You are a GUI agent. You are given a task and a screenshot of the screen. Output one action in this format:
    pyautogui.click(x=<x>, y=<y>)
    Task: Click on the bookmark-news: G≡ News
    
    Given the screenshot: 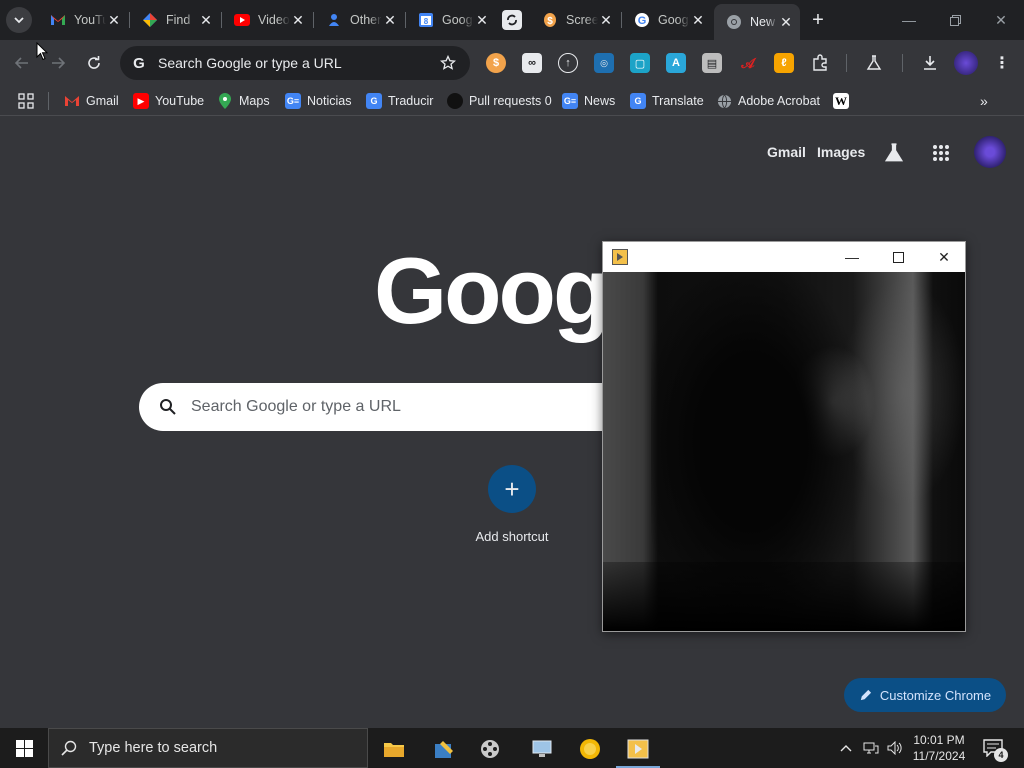 What is the action you would take?
    pyautogui.click(x=588, y=101)
    